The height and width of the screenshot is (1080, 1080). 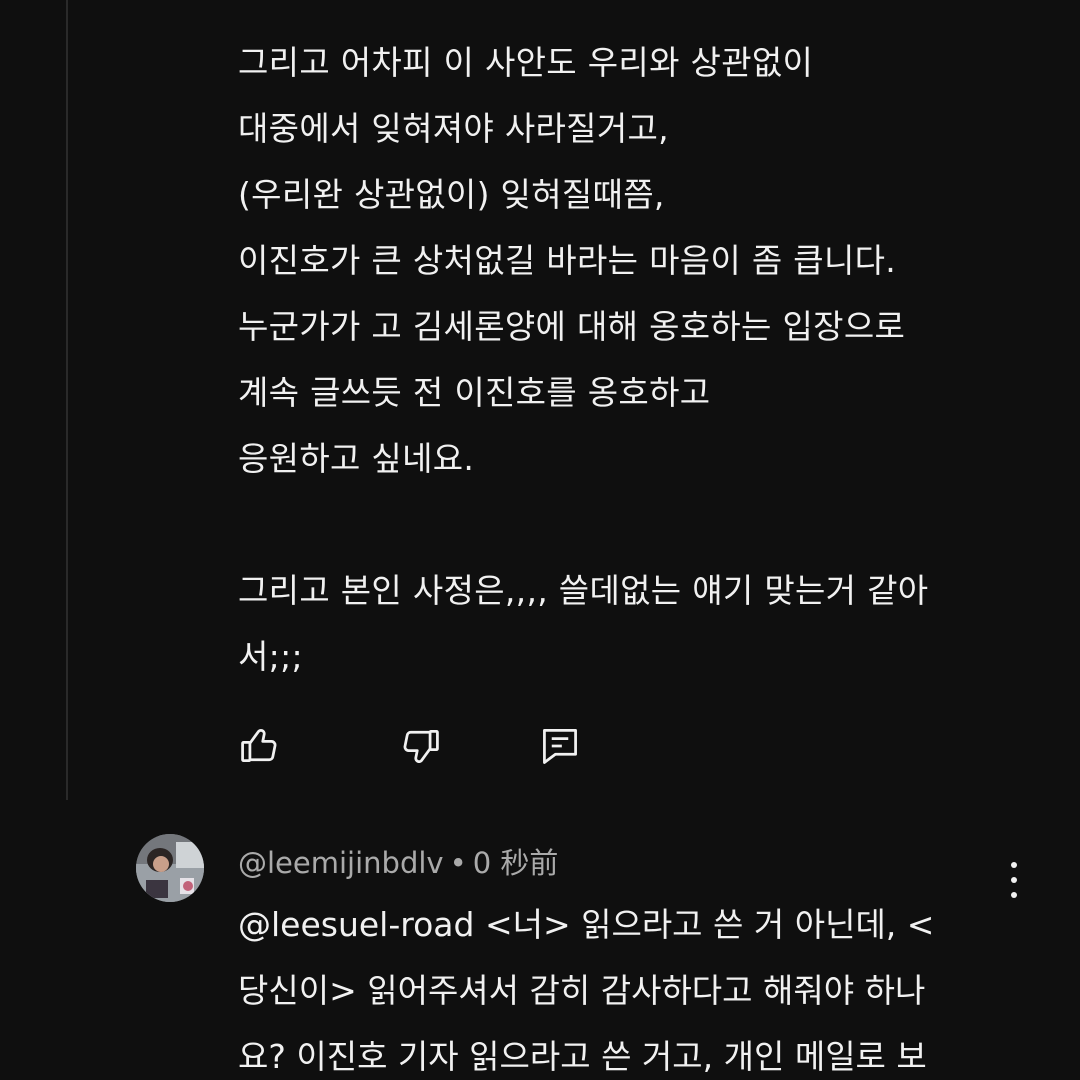 What do you see at coordinates (356, 458) in the screenshot?
I see `comment-line: 응원하고 싶네요.` at bounding box center [356, 458].